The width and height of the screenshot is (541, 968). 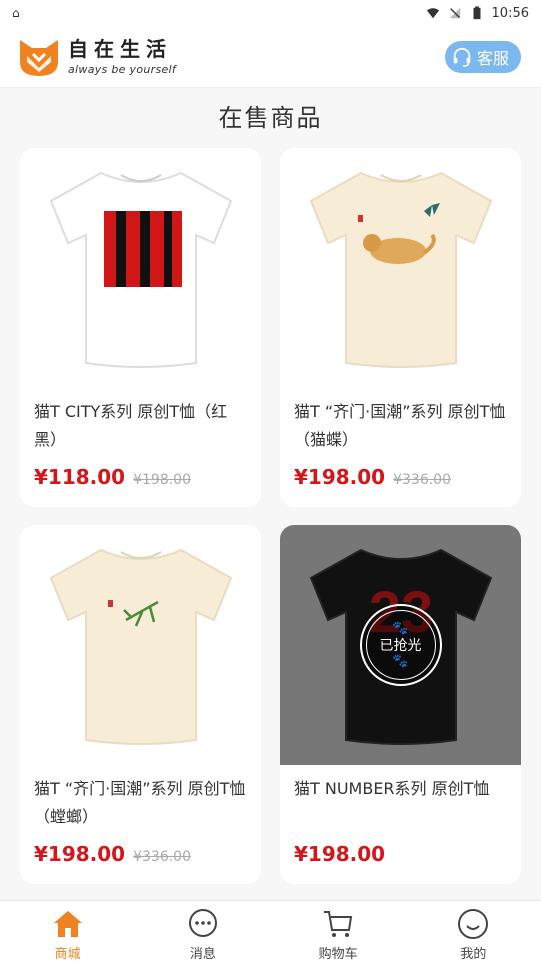 I want to click on tab-messages: 消息, so click(x=202, y=934).